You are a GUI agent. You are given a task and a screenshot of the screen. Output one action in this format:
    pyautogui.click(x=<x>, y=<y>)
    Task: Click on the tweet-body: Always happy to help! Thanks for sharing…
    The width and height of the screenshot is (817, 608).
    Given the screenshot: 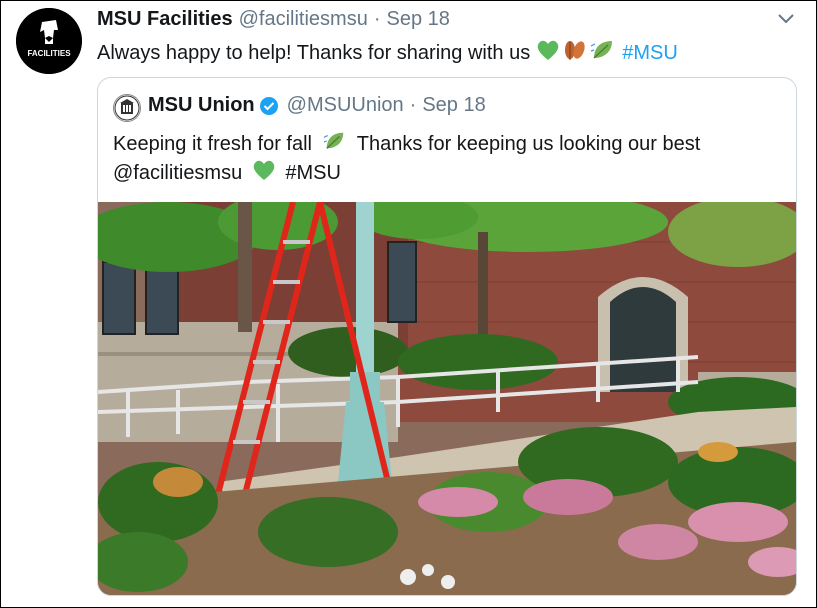 What is the action you would take?
    pyautogui.click(x=314, y=52)
    